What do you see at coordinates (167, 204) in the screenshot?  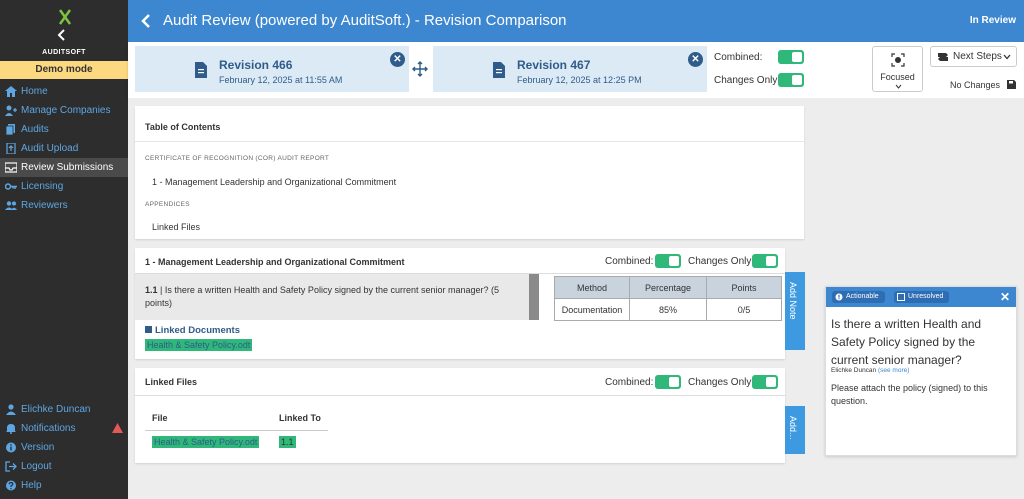 I see `toc-section-heading: APPENDICES` at bounding box center [167, 204].